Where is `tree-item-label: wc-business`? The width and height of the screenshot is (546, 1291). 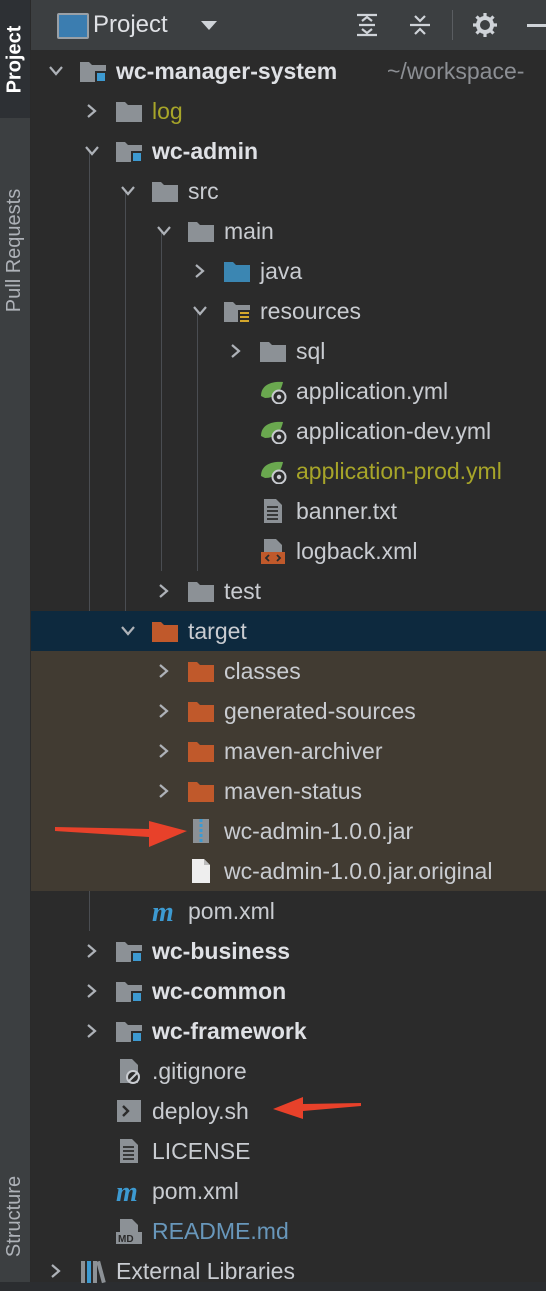 tree-item-label: wc-business is located at coordinates (221, 951).